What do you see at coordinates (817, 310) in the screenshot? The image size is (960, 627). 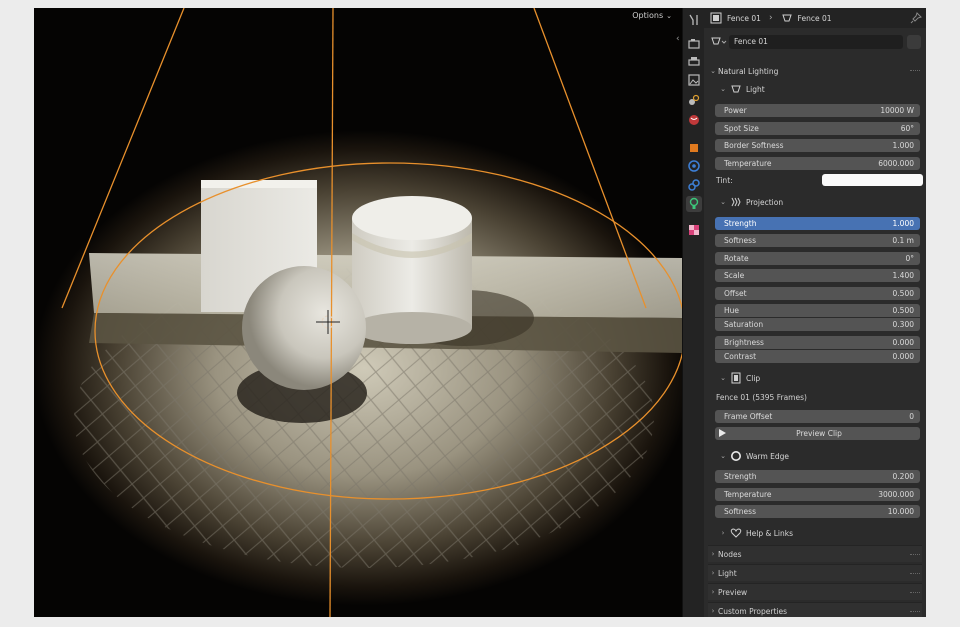 I see `hue-field: Hue 0.500` at bounding box center [817, 310].